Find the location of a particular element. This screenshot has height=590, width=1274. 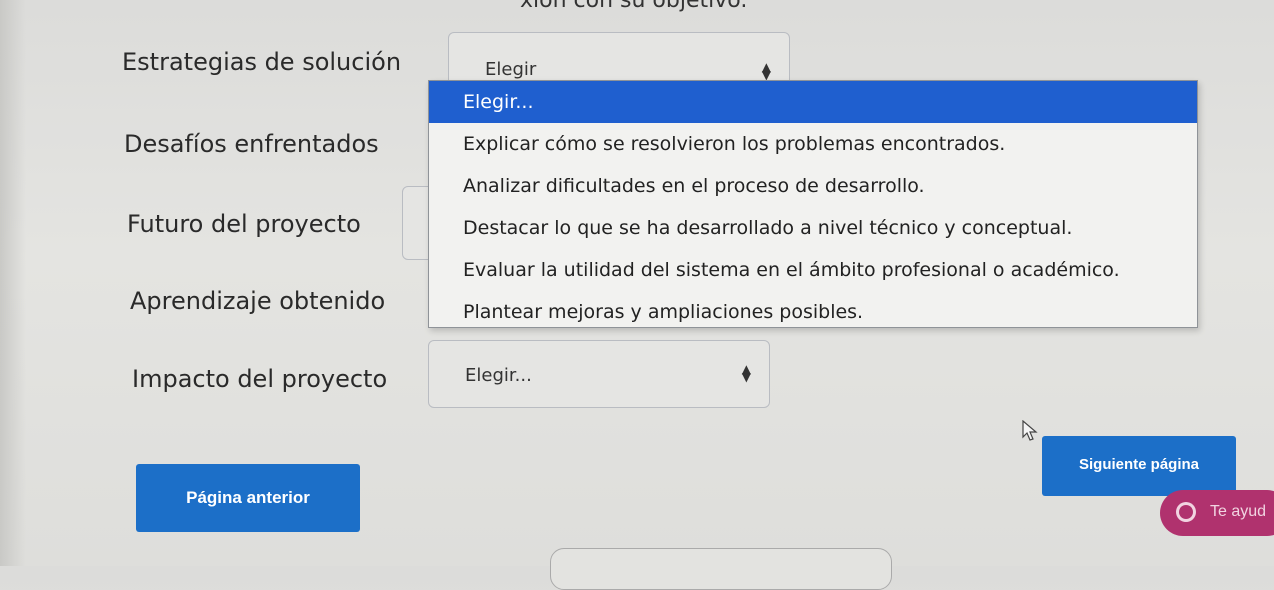

select-estrategias-value: Elegir is located at coordinates (511, 69).